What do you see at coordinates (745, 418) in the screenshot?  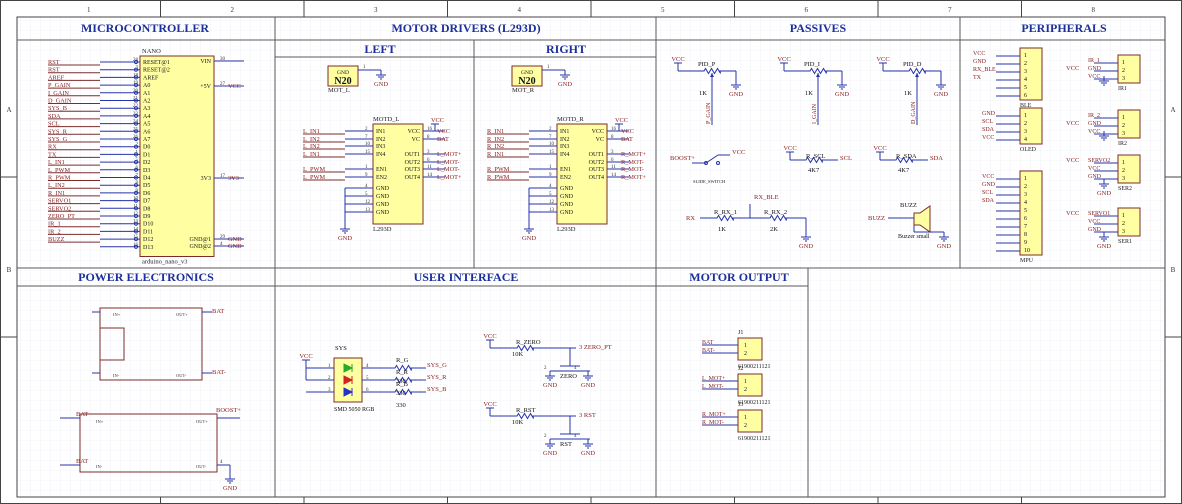 I see `connector-pin-number: 1` at bounding box center [745, 418].